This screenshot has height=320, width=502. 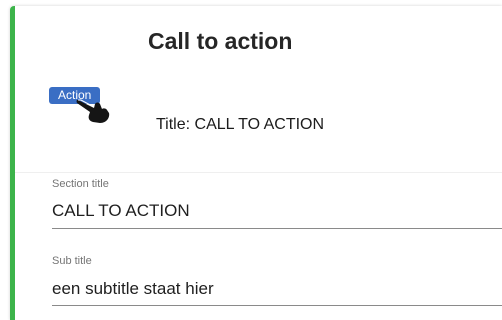 I want to click on sub-title-underline, so click(x=277, y=305).